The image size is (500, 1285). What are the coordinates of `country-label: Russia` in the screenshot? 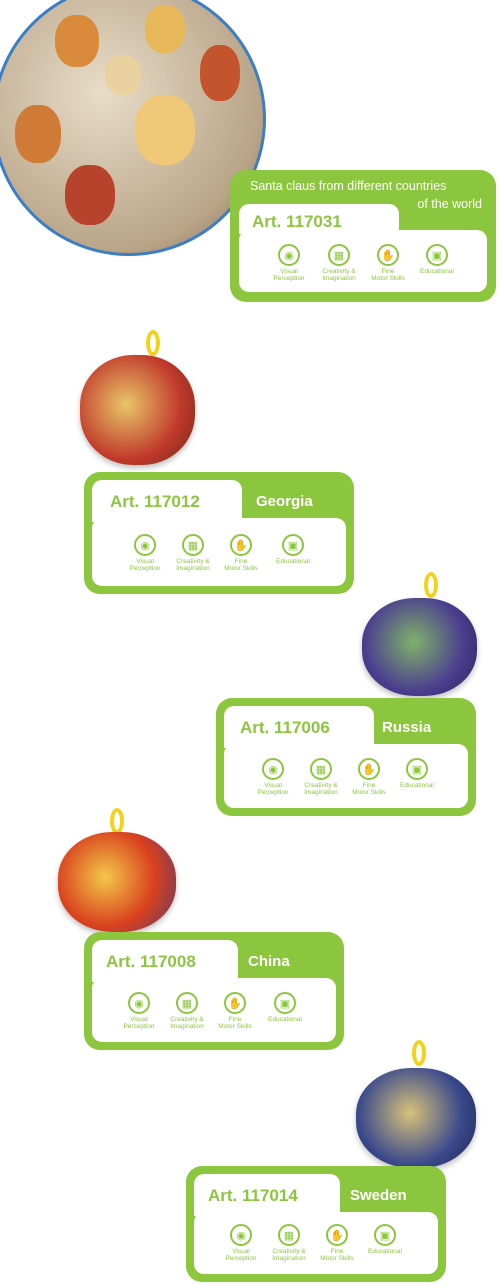 It's located at (407, 727).